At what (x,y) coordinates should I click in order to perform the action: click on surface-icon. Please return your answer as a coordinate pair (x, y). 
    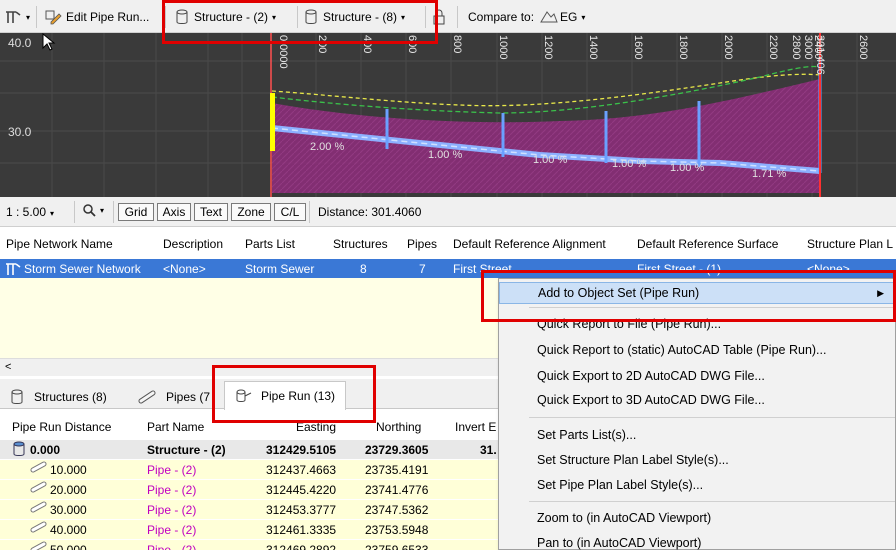
    Looking at the image, I should click on (549, 17).